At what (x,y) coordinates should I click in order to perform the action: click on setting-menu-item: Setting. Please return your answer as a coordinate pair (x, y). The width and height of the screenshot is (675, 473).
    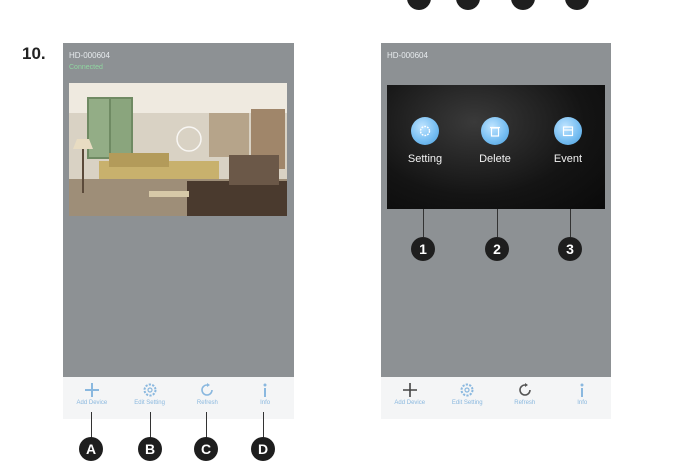
    Looking at the image, I should click on (425, 141).